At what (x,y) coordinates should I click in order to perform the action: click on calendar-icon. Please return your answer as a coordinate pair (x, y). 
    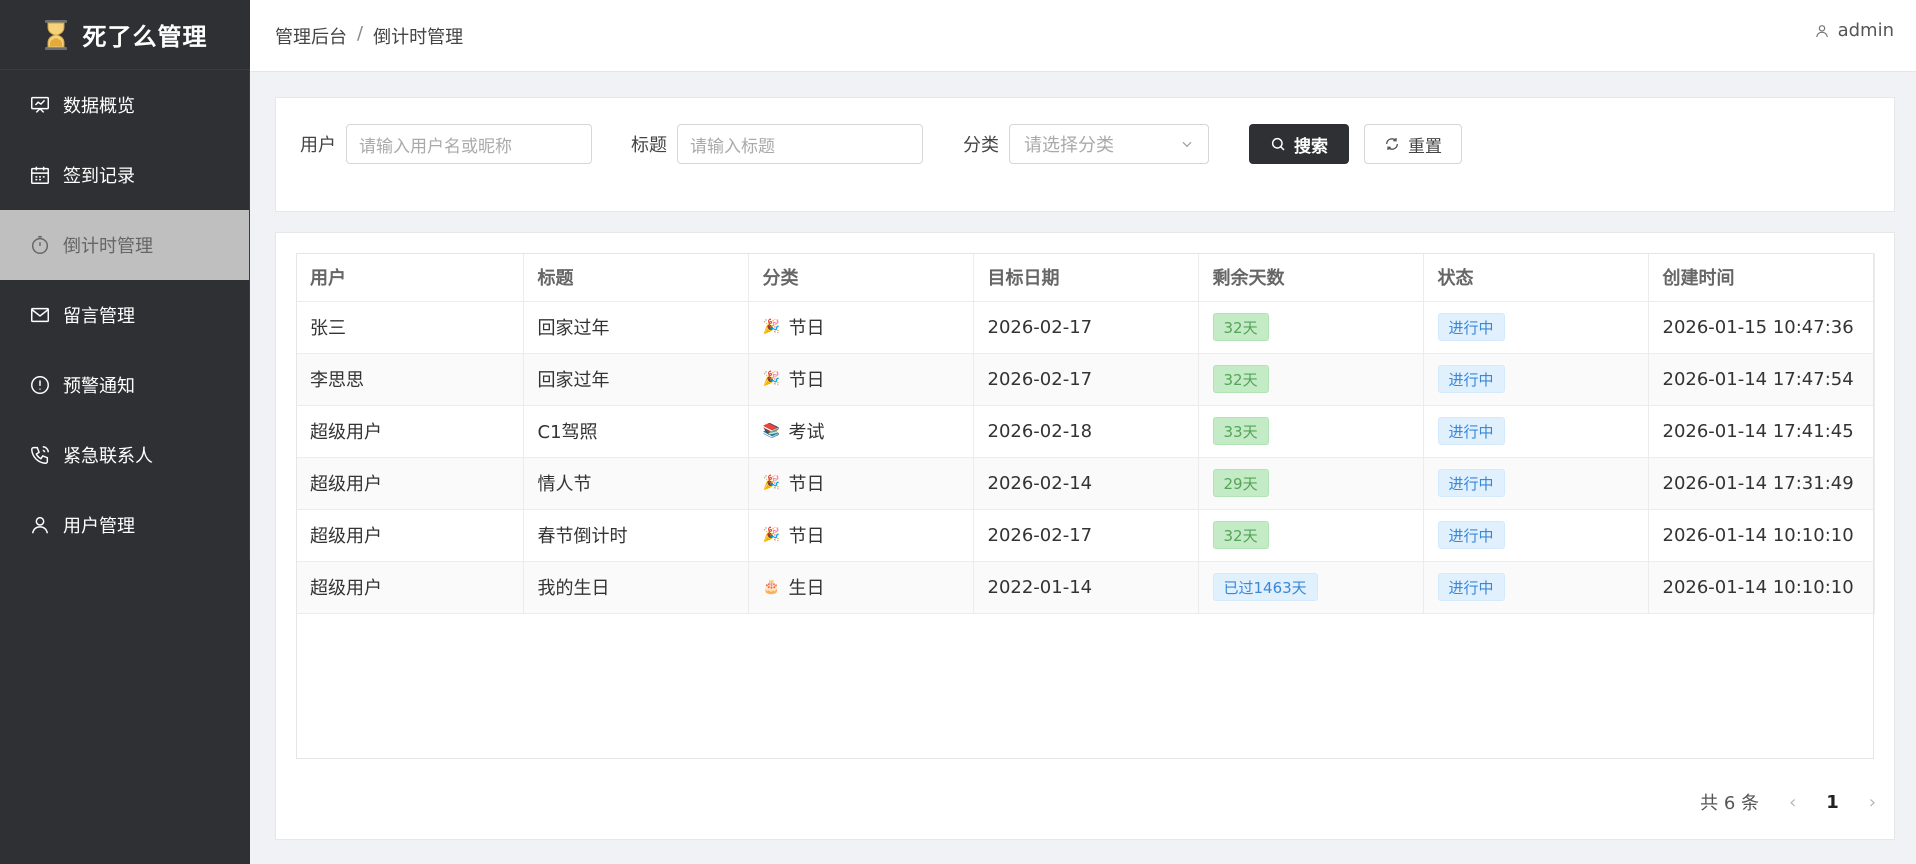
    Looking at the image, I should click on (40, 175).